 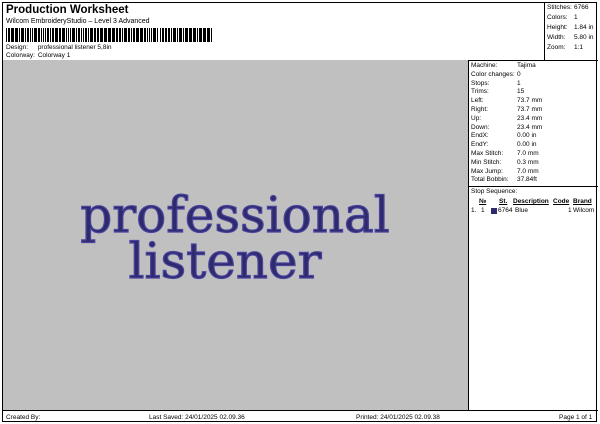 I want to click on page-number: Page 1 of 1, so click(x=576, y=417).